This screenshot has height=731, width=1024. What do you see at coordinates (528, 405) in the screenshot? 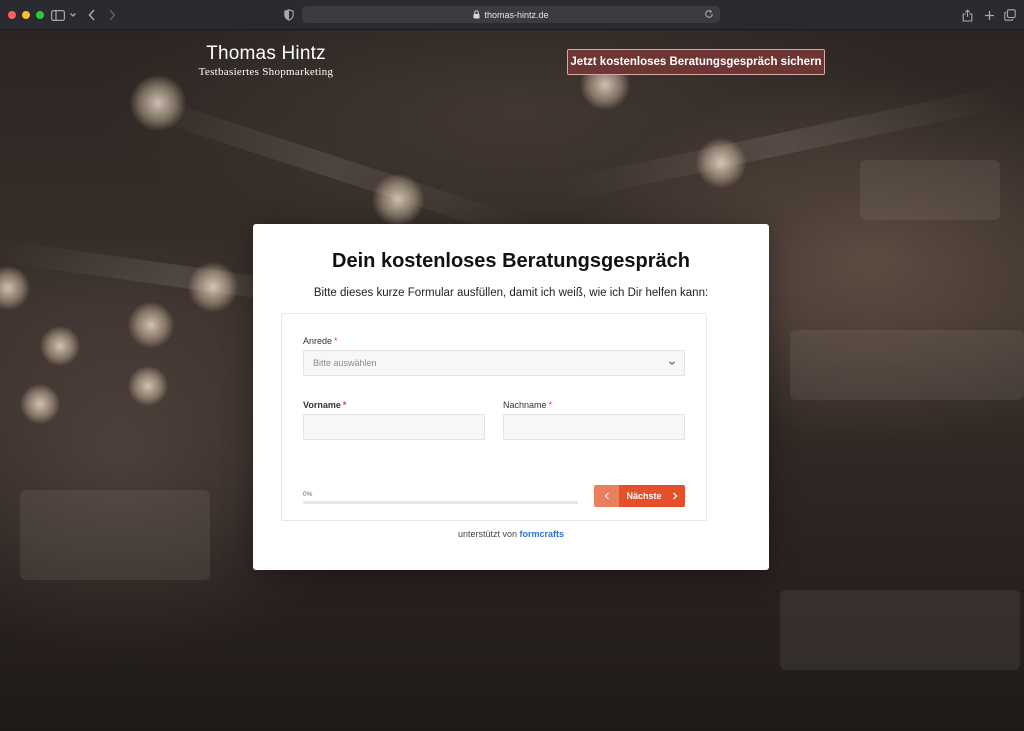
I see `nachname-label: Nachname *` at bounding box center [528, 405].